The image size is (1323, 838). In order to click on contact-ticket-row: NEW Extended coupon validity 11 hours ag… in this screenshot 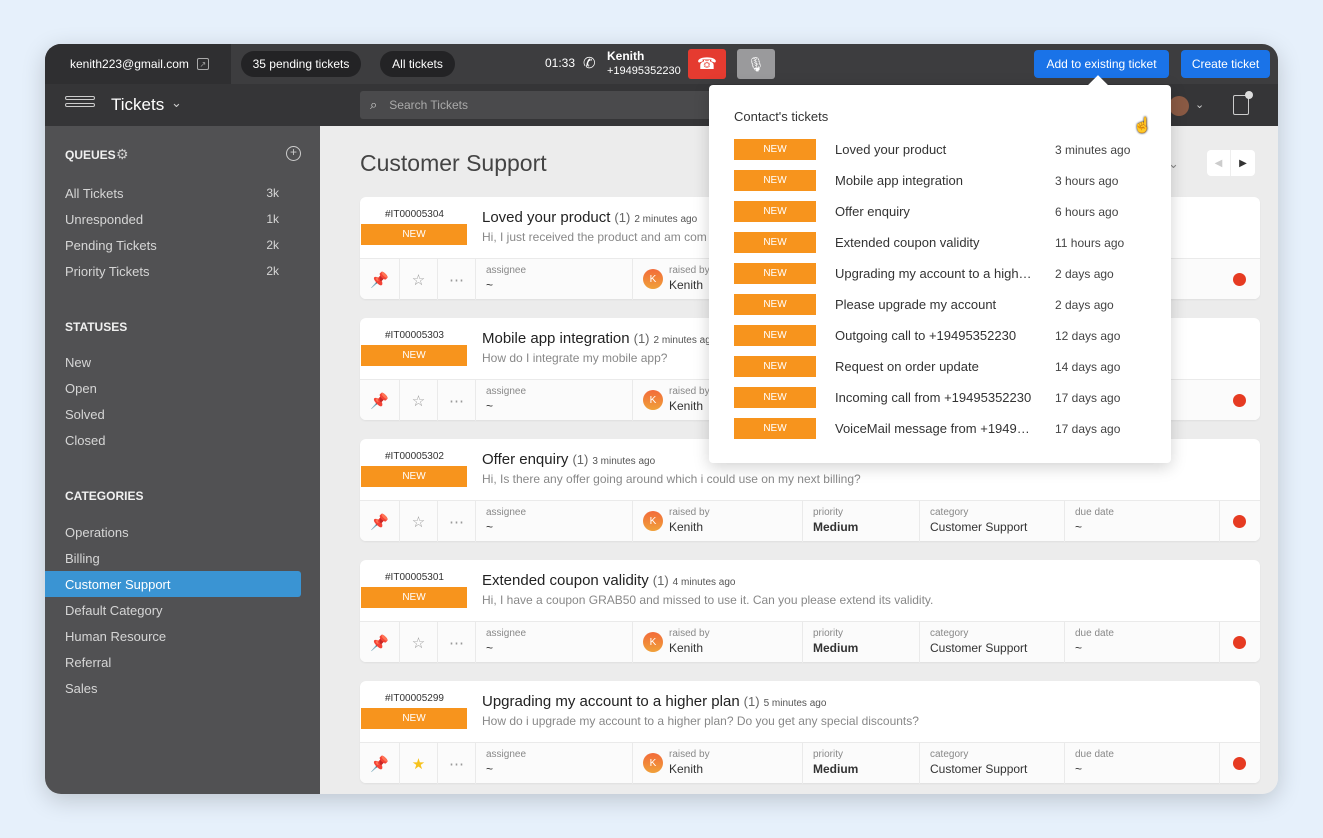, I will do `click(944, 243)`.